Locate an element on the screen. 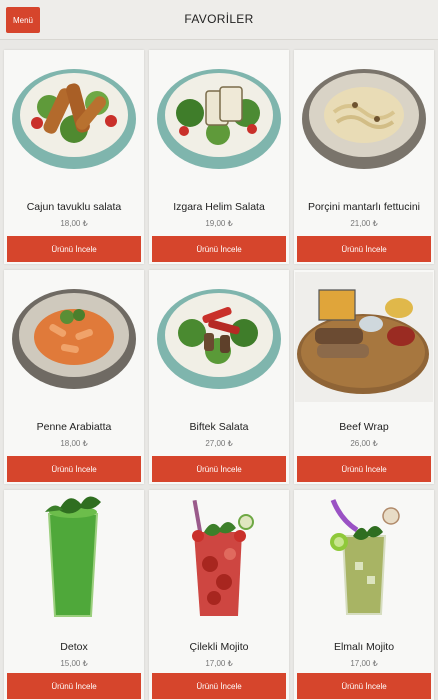 This screenshot has height=700, width=438. product-price: 27,00 ₺ is located at coordinates (219, 443).